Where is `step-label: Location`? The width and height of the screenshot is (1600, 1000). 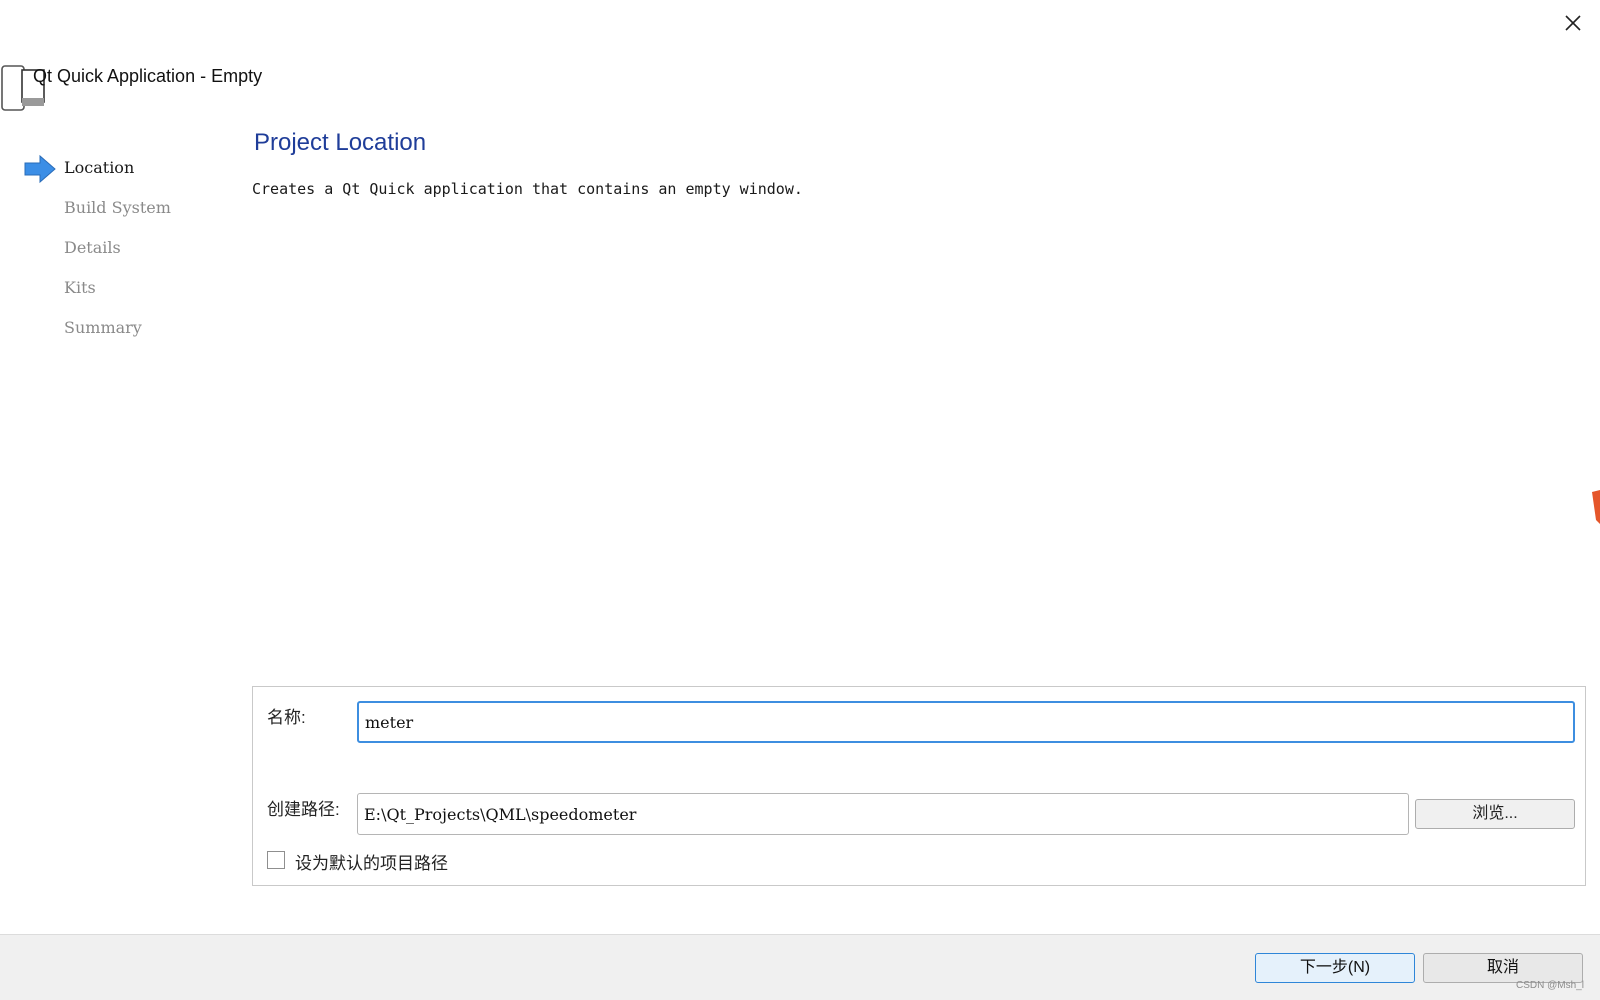
step-label: Location is located at coordinates (99, 167).